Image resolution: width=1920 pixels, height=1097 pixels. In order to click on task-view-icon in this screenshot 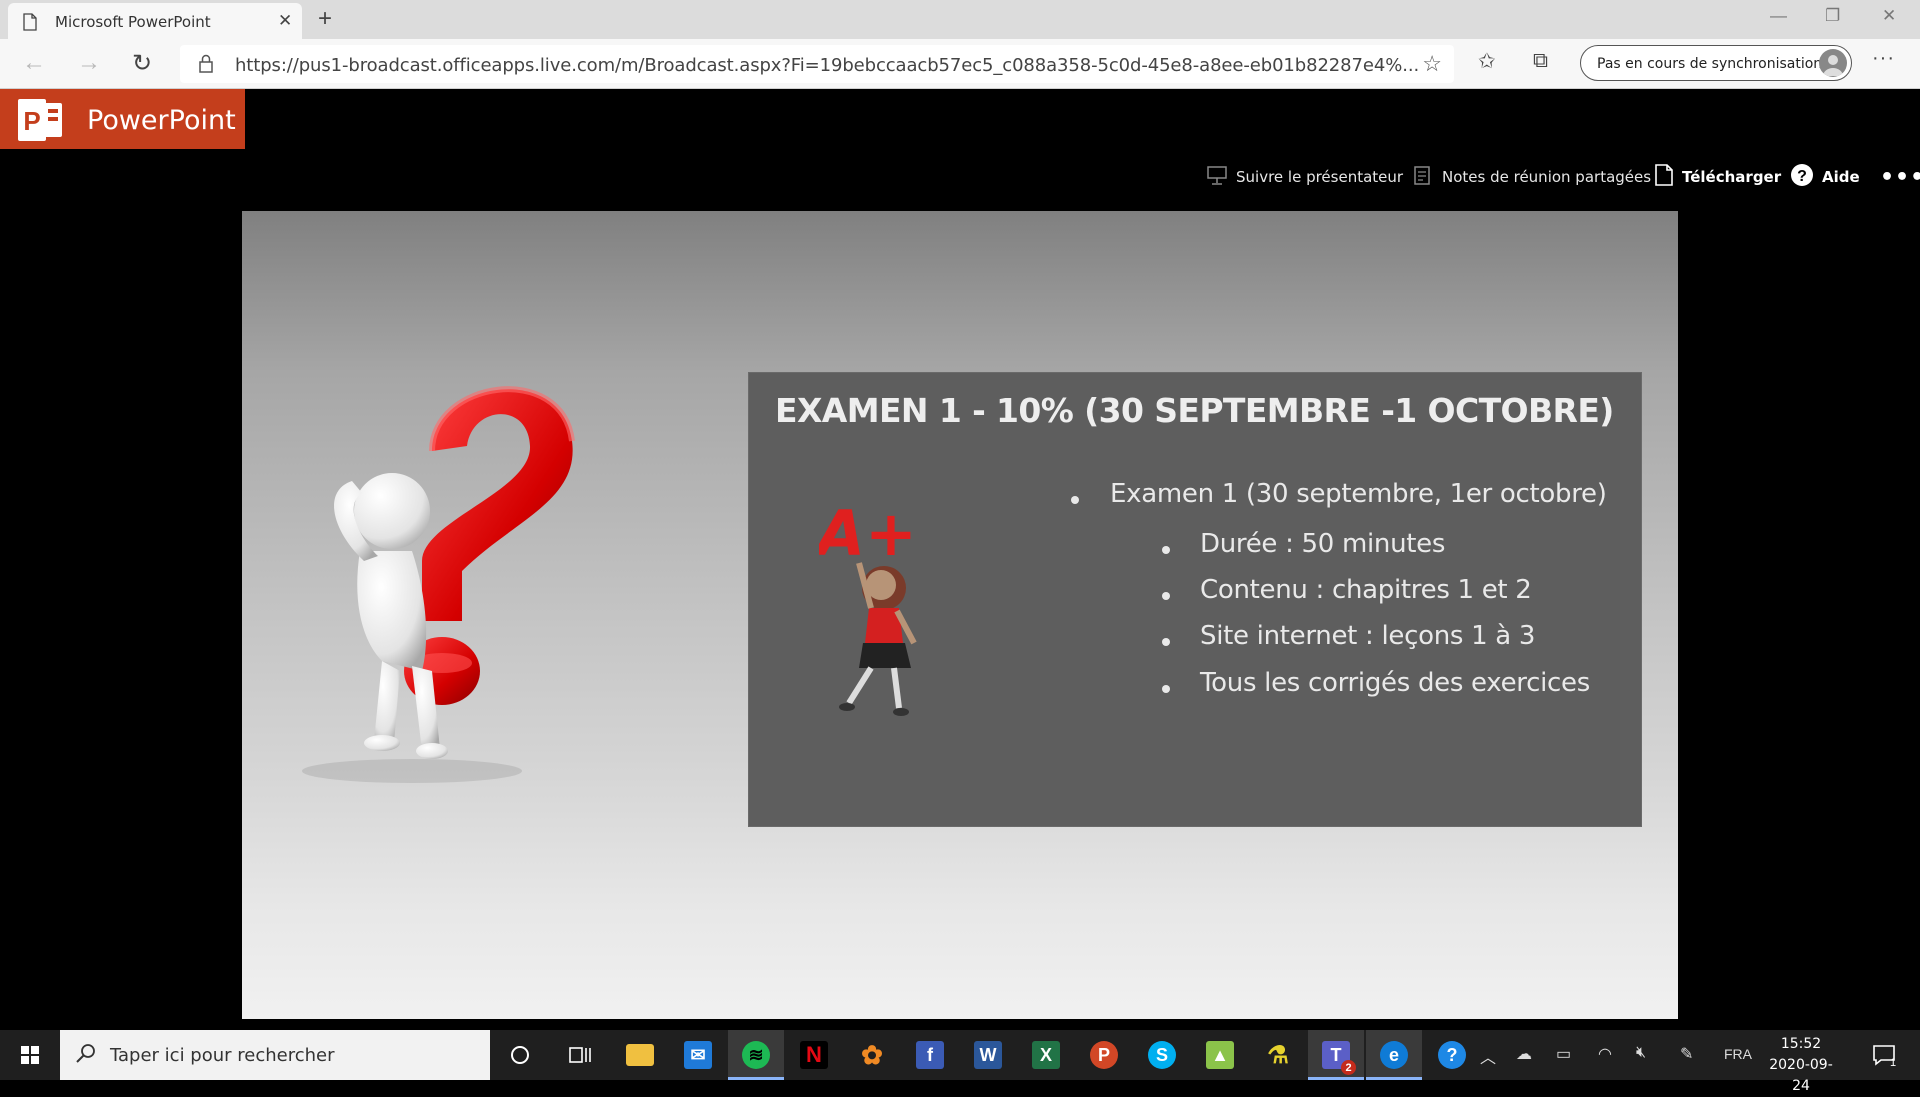, I will do `click(580, 1055)`.